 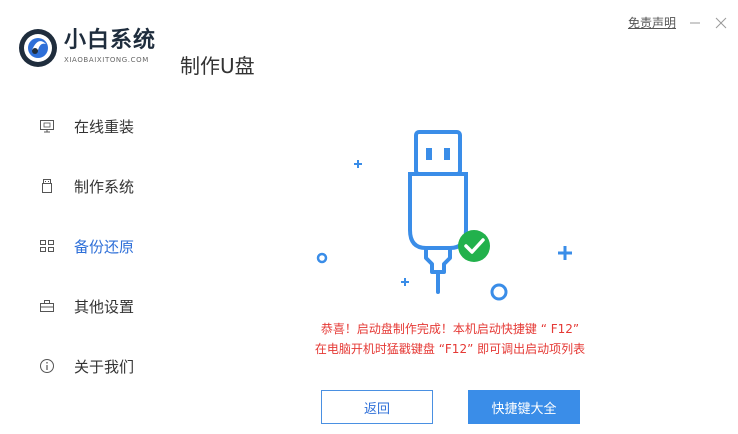 What do you see at coordinates (104, 366) in the screenshot?
I see `sidebar-item-label: 关于我们` at bounding box center [104, 366].